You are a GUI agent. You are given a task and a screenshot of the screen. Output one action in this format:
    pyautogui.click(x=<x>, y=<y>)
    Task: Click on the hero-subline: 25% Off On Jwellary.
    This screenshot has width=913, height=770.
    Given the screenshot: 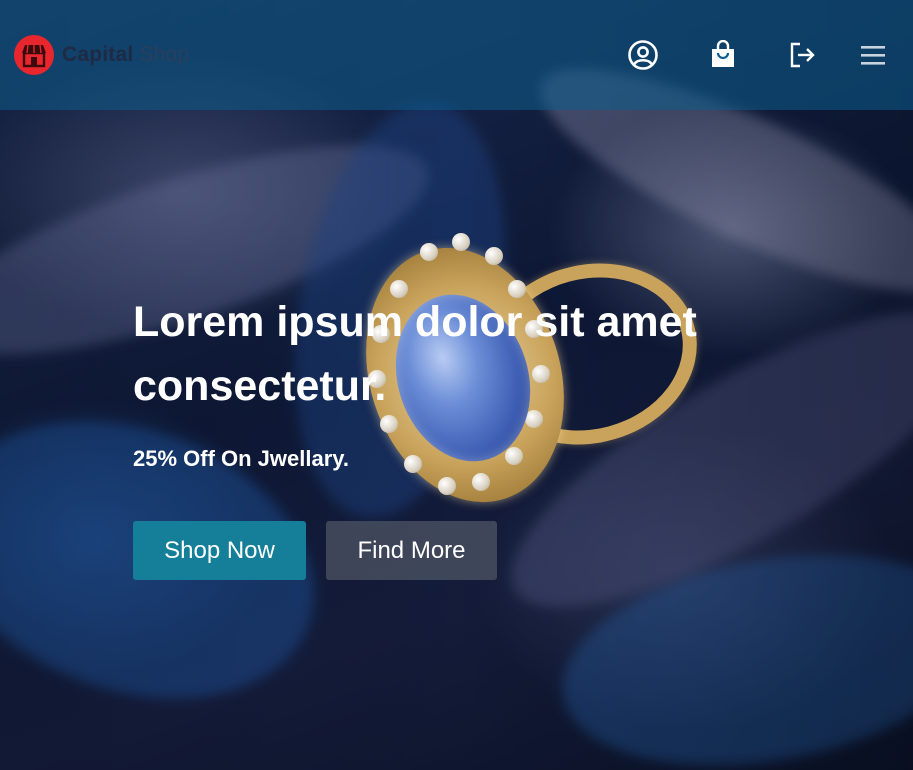 What is the action you would take?
    pyautogui.click(x=241, y=458)
    